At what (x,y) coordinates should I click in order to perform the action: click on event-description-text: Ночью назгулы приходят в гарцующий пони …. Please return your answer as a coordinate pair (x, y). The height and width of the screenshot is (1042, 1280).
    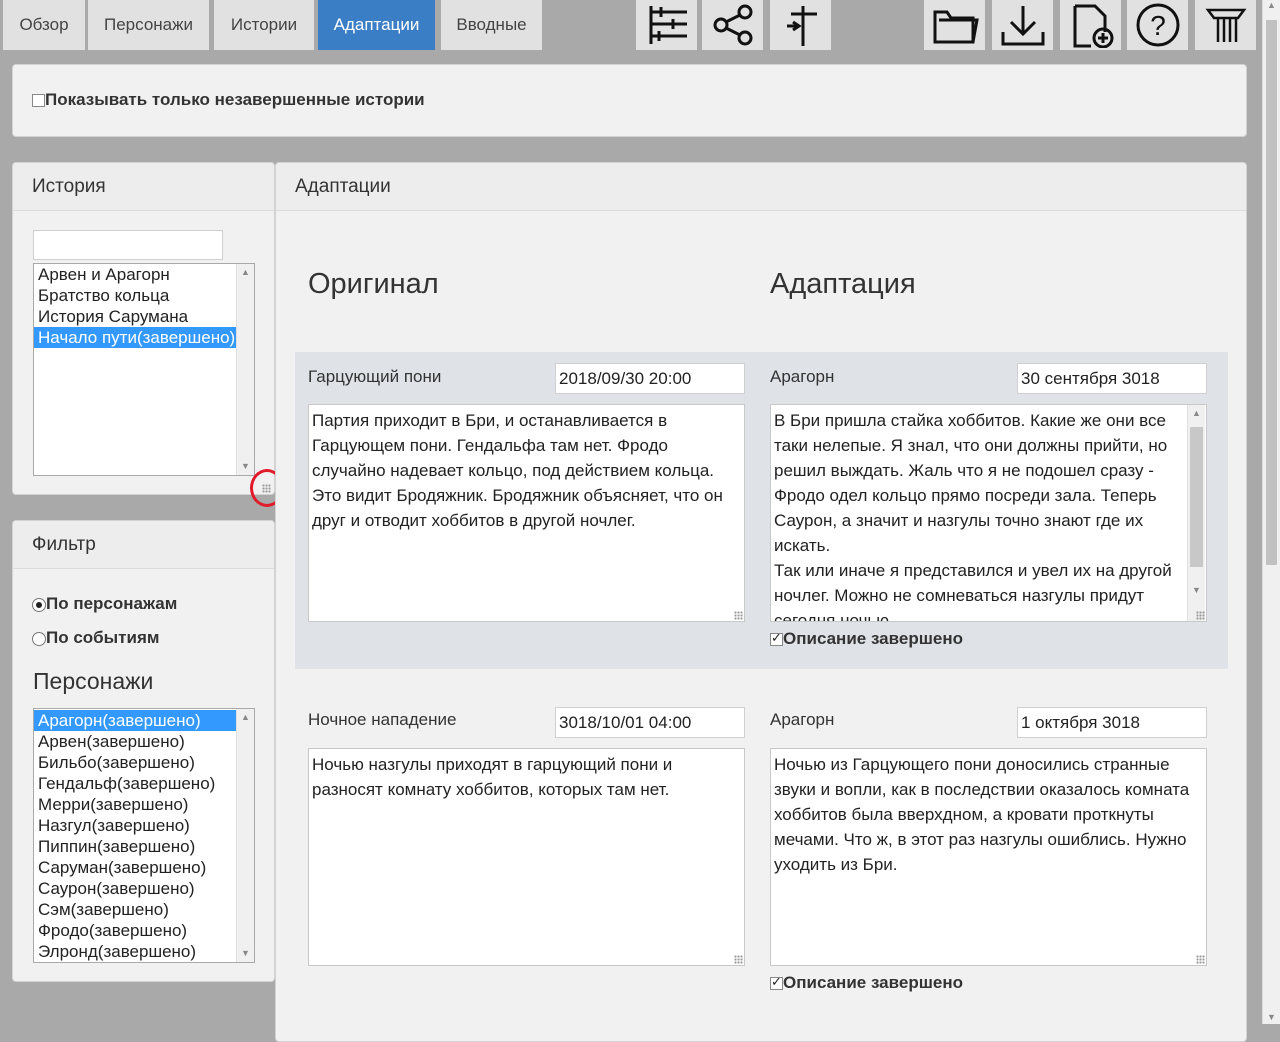
    Looking at the image, I should click on (526, 857).